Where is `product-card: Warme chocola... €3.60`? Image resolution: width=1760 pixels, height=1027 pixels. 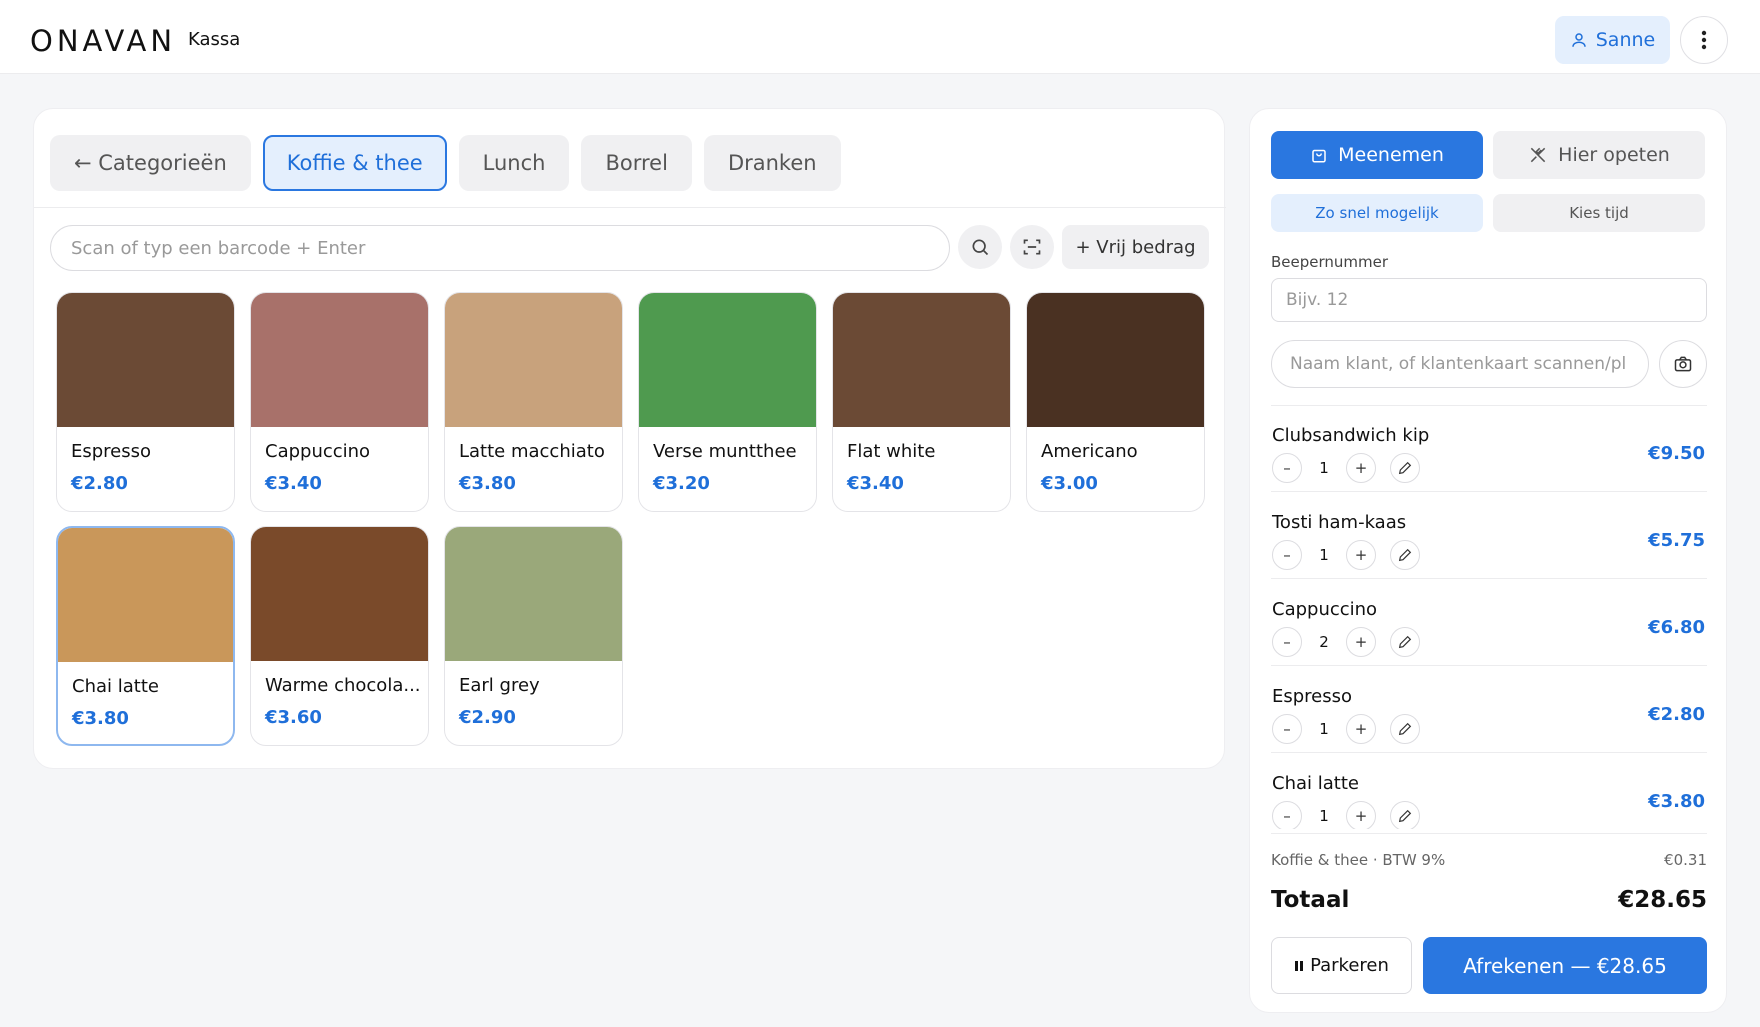
product-card: Warme chocola... €3.60 is located at coordinates (339, 636).